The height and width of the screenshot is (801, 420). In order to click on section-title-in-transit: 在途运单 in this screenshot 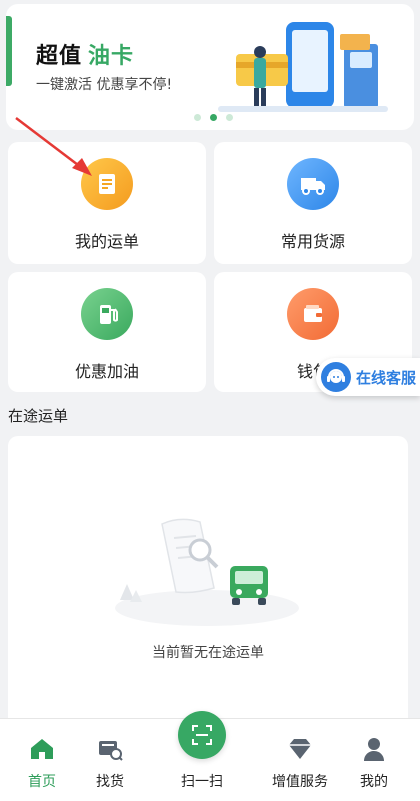, I will do `click(38, 416)`.